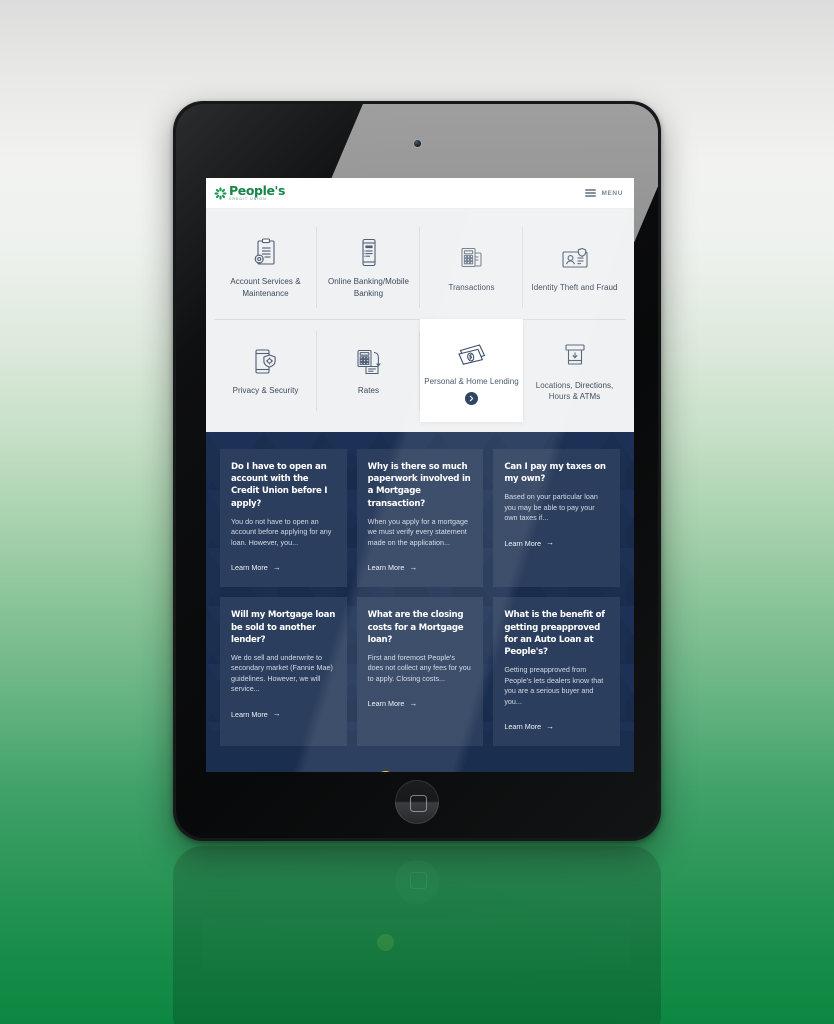 Image resolution: width=834 pixels, height=1024 pixels. Describe the element at coordinates (385, 771) in the screenshot. I see `pagination-page-current: 1` at that location.